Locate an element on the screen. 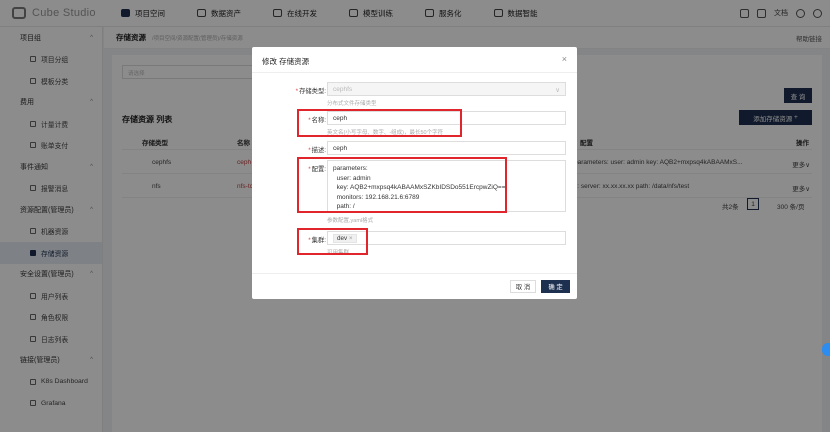 The image size is (830, 432). description-input: ceph is located at coordinates (446, 148).